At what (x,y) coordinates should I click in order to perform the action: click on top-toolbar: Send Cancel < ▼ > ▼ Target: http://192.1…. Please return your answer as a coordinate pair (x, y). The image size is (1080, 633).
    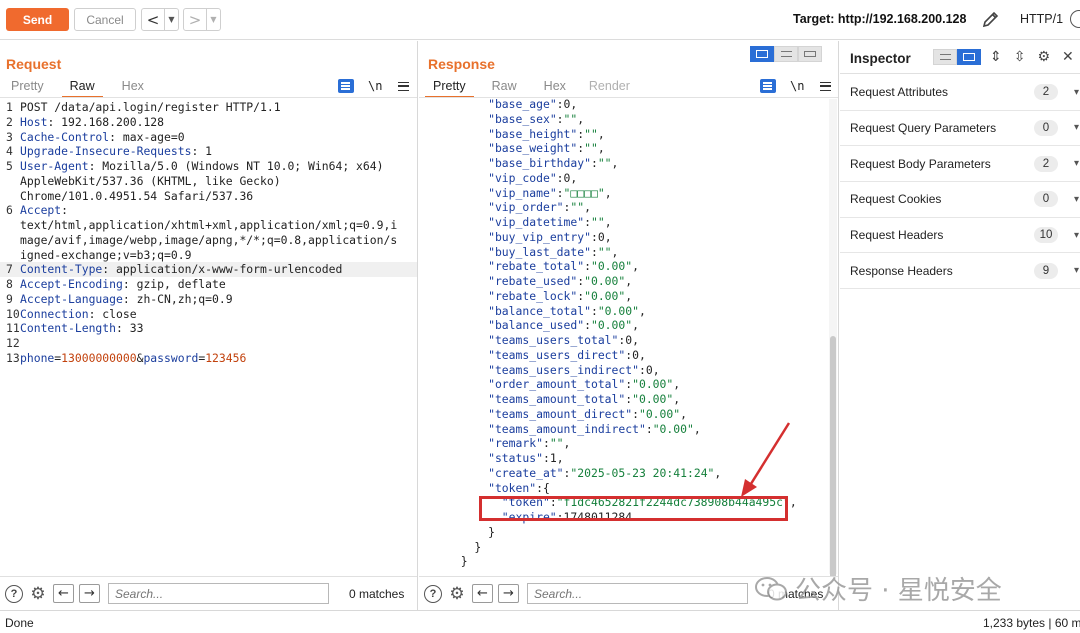
    Looking at the image, I should click on (540, 20).